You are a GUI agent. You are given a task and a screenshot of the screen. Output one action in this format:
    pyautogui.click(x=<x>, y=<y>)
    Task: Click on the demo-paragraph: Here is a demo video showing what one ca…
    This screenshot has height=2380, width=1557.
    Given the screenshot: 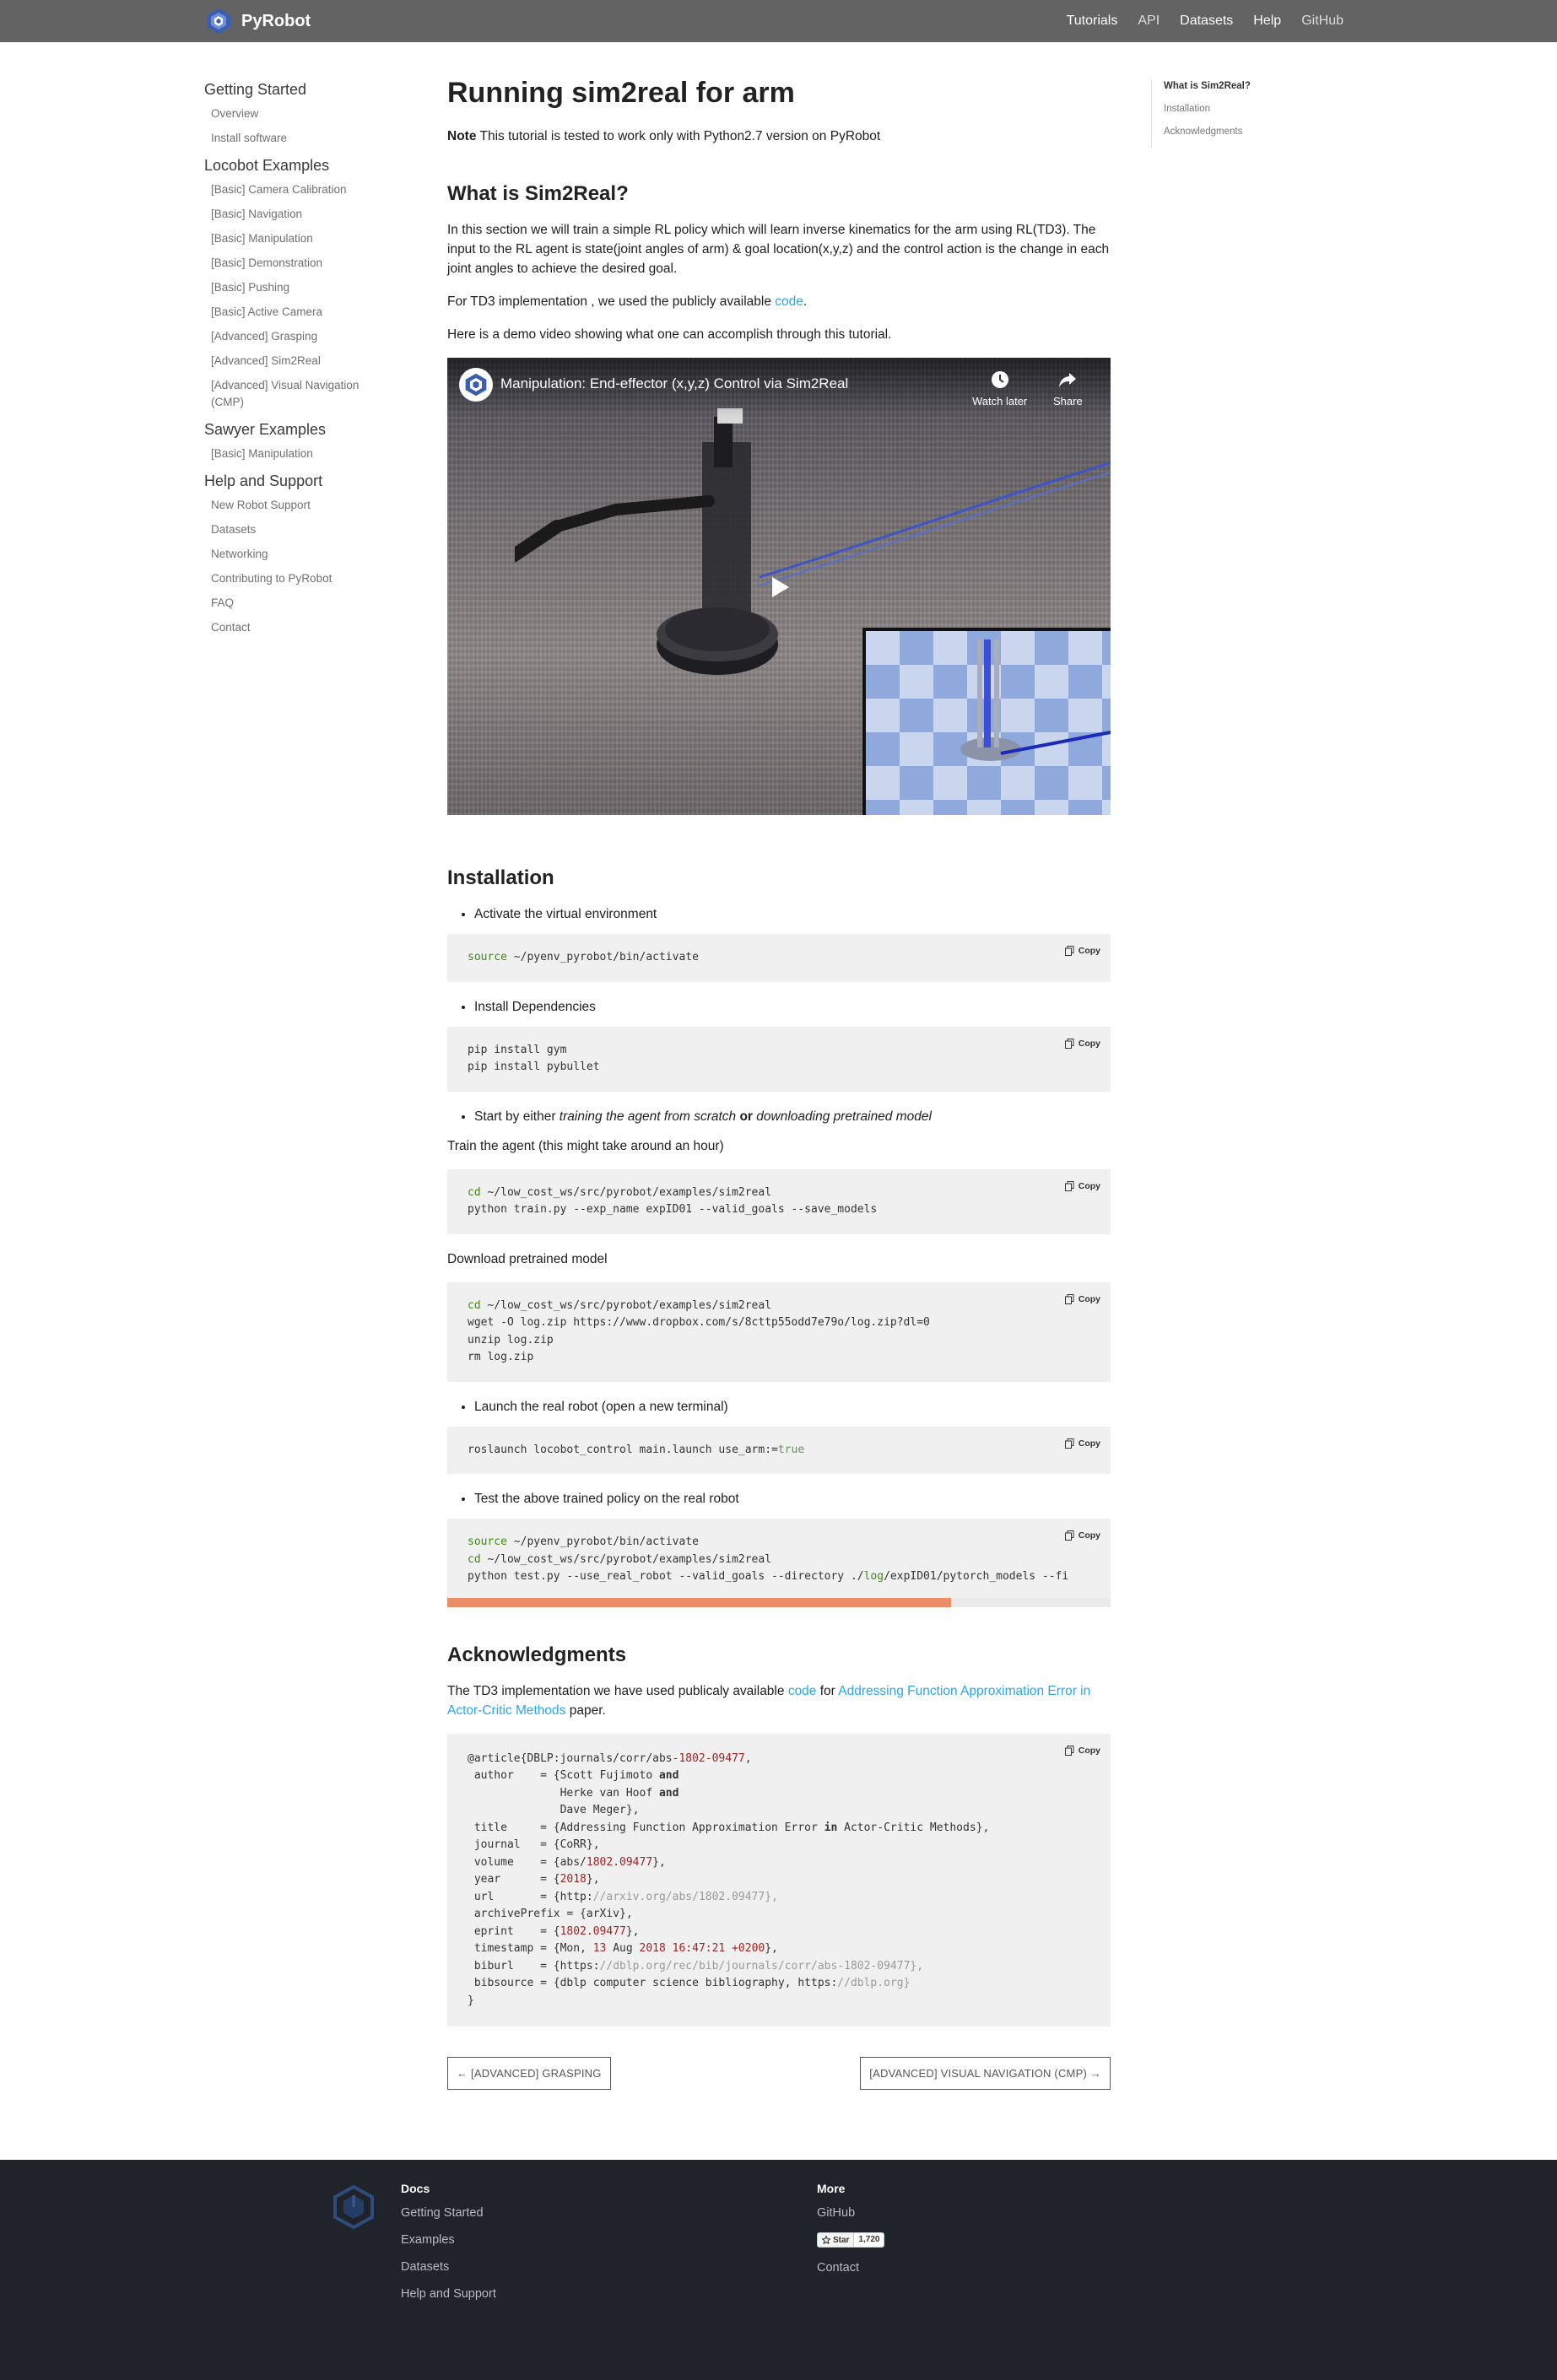 What is the action you would take?
    pyautogui.click(x=669, y=334)
    